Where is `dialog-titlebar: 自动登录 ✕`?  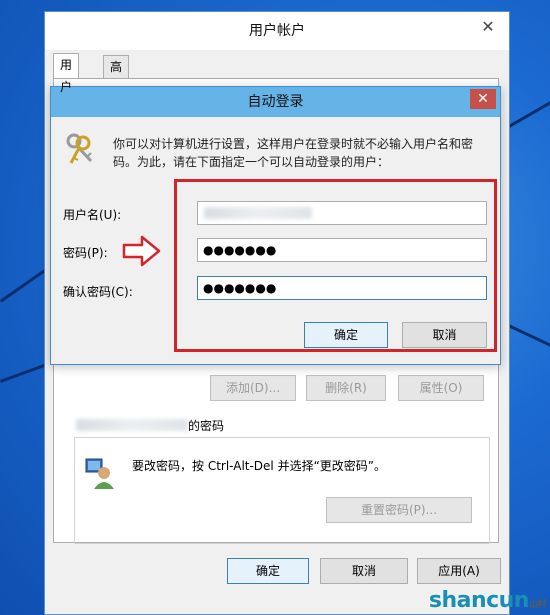 dialog-titlebar: 自动登录 ✕ is located at coordinates (275, 102).